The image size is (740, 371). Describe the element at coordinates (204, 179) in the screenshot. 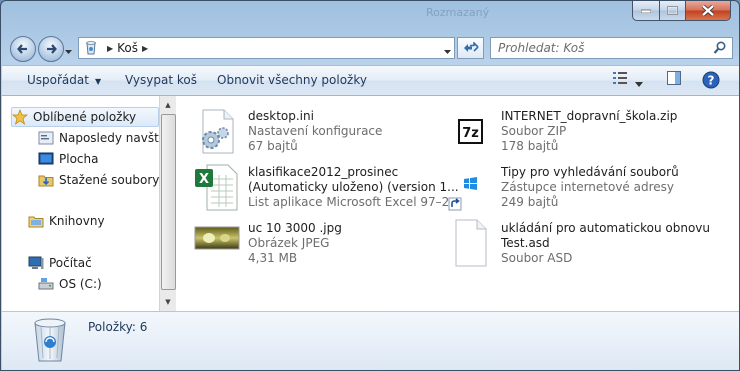

I see `svg-text: X` at that location.